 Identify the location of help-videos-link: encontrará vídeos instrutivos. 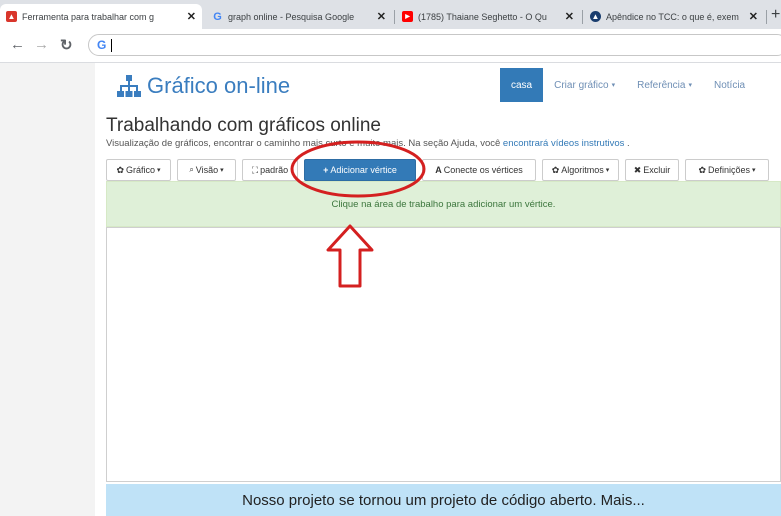
(563, 143).